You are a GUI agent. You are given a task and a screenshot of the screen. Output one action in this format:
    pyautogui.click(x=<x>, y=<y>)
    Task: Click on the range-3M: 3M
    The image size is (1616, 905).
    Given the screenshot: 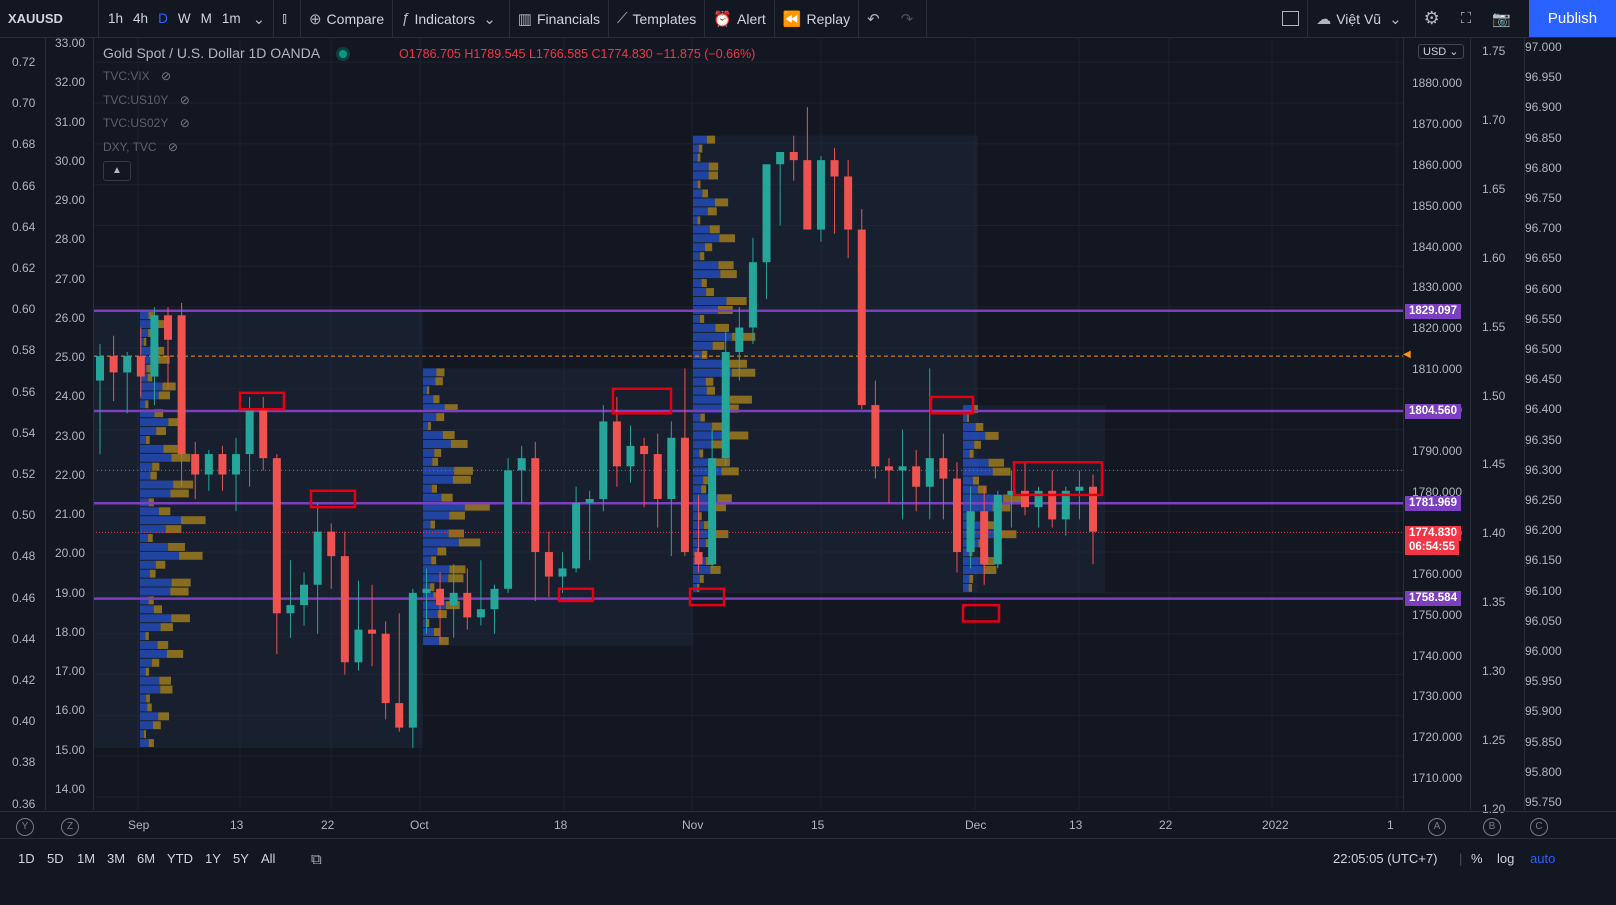 What is the action you would take?
    pyautogui.click(x=116, y=858)
    